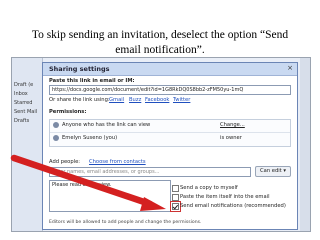 The width and height of the screenshot is (320, 240). I want to click on share-buzz-link: Buzz, so click(135, 100).